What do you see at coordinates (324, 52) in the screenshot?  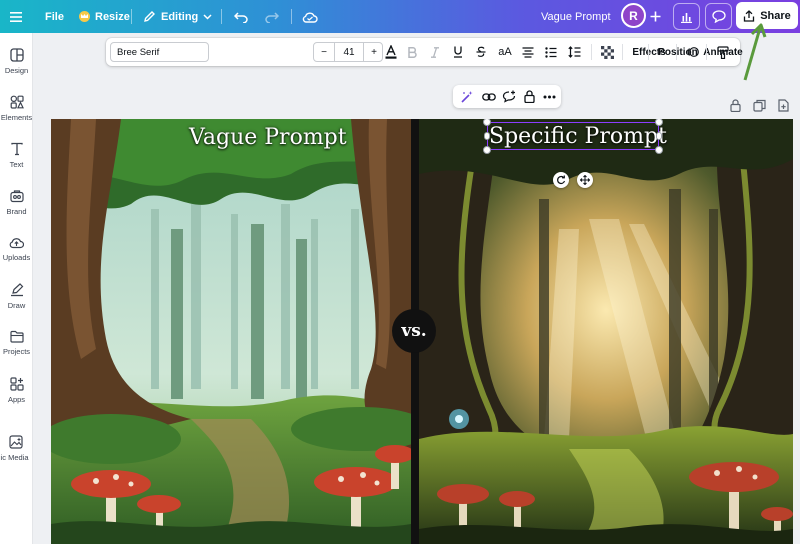 I see `decrease-size-button: −` at bounding box center [324, 52].